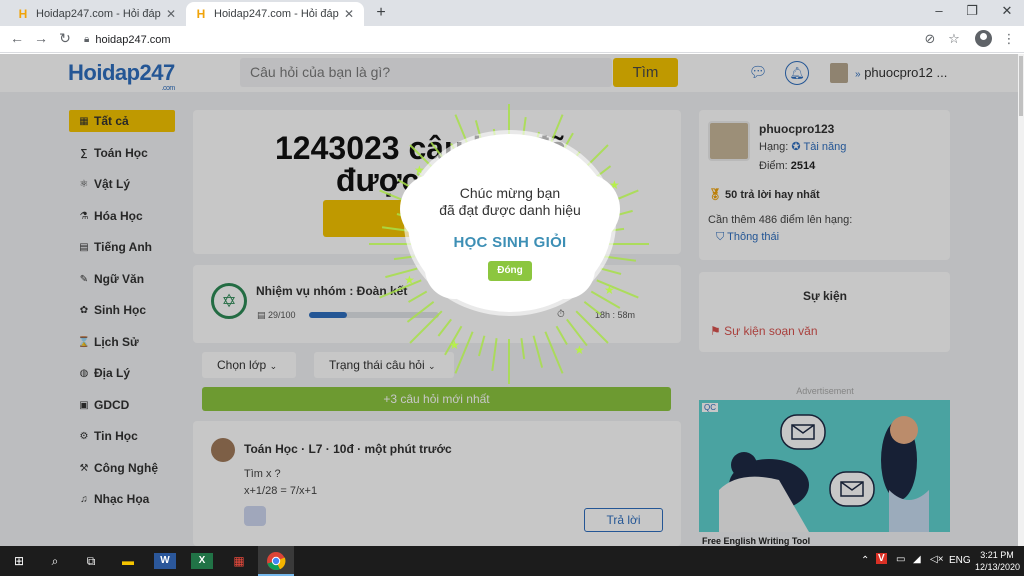 Image resolution: width=1024 pixels, height=576 pixels. I want to click on clock: 3:21 PM 12/13/2020, so click(998, 561).